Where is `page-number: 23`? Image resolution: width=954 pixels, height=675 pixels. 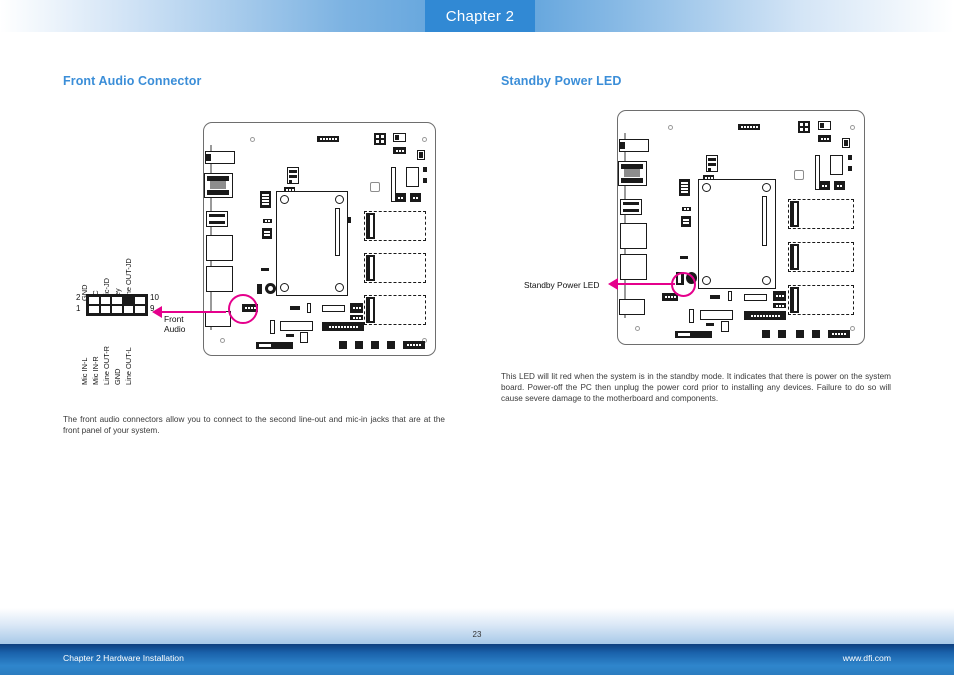
page-number: 23 is located at coordinates (477, 634).